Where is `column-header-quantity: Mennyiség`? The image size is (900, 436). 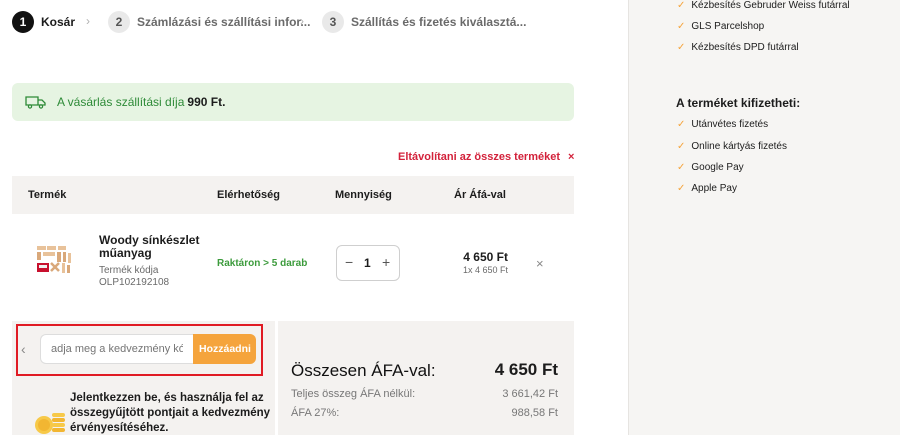 column-header-quantity: Mennyiség is located at coordinates (363, 195).